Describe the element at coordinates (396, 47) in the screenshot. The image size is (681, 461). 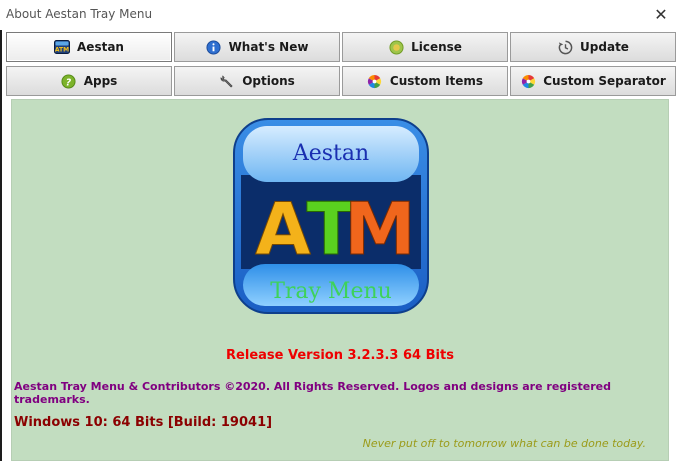
I see `license-badge-icon` at that location.